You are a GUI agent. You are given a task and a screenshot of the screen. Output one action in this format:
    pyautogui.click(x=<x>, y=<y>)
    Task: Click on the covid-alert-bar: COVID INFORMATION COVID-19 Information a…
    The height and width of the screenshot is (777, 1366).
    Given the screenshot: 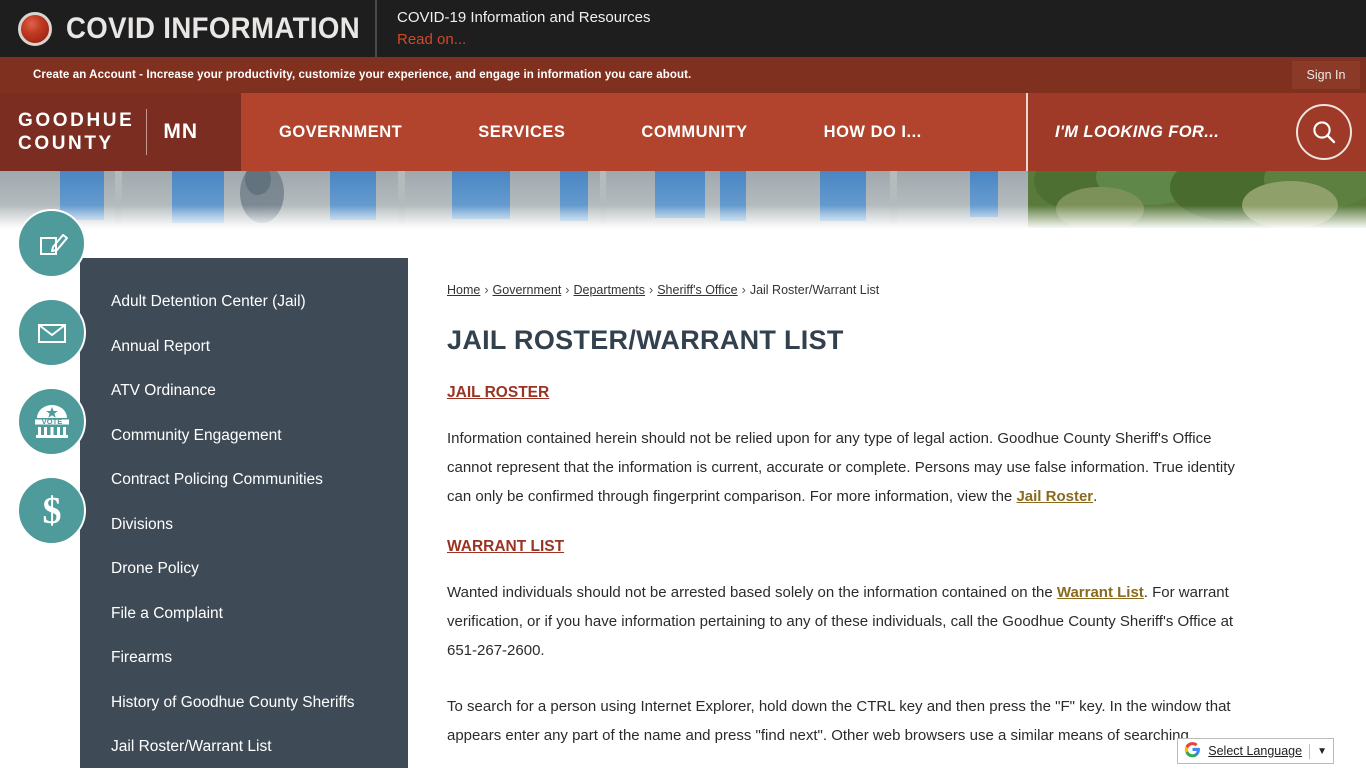 What is the action you would take?
    pyautogui.click(x=683, y=28)
    